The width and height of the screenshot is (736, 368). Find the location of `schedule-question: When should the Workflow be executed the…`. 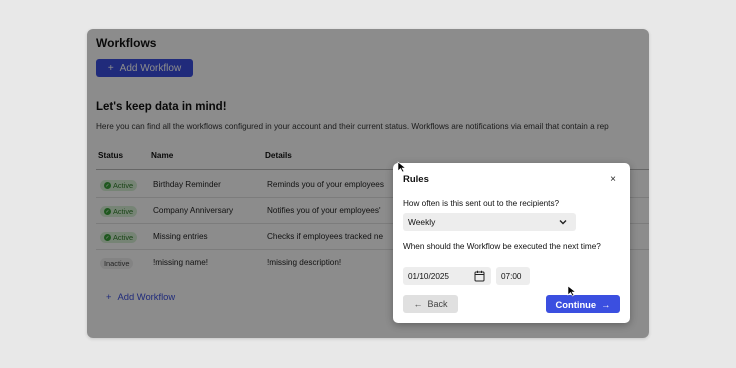

schedule-question: When should the Workflow be executed the… is located at coordinates (502, 246).